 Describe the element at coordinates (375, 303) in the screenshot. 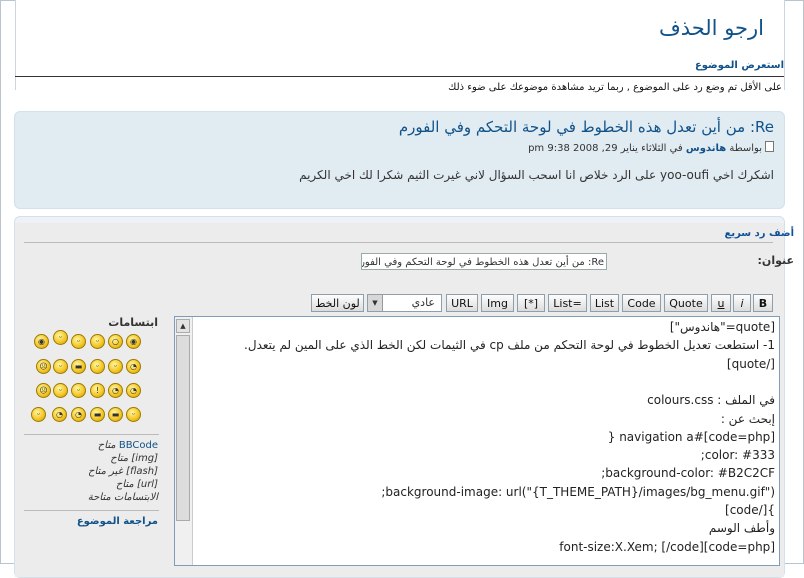

I see `chevron-down-icon: ▼` at that location.